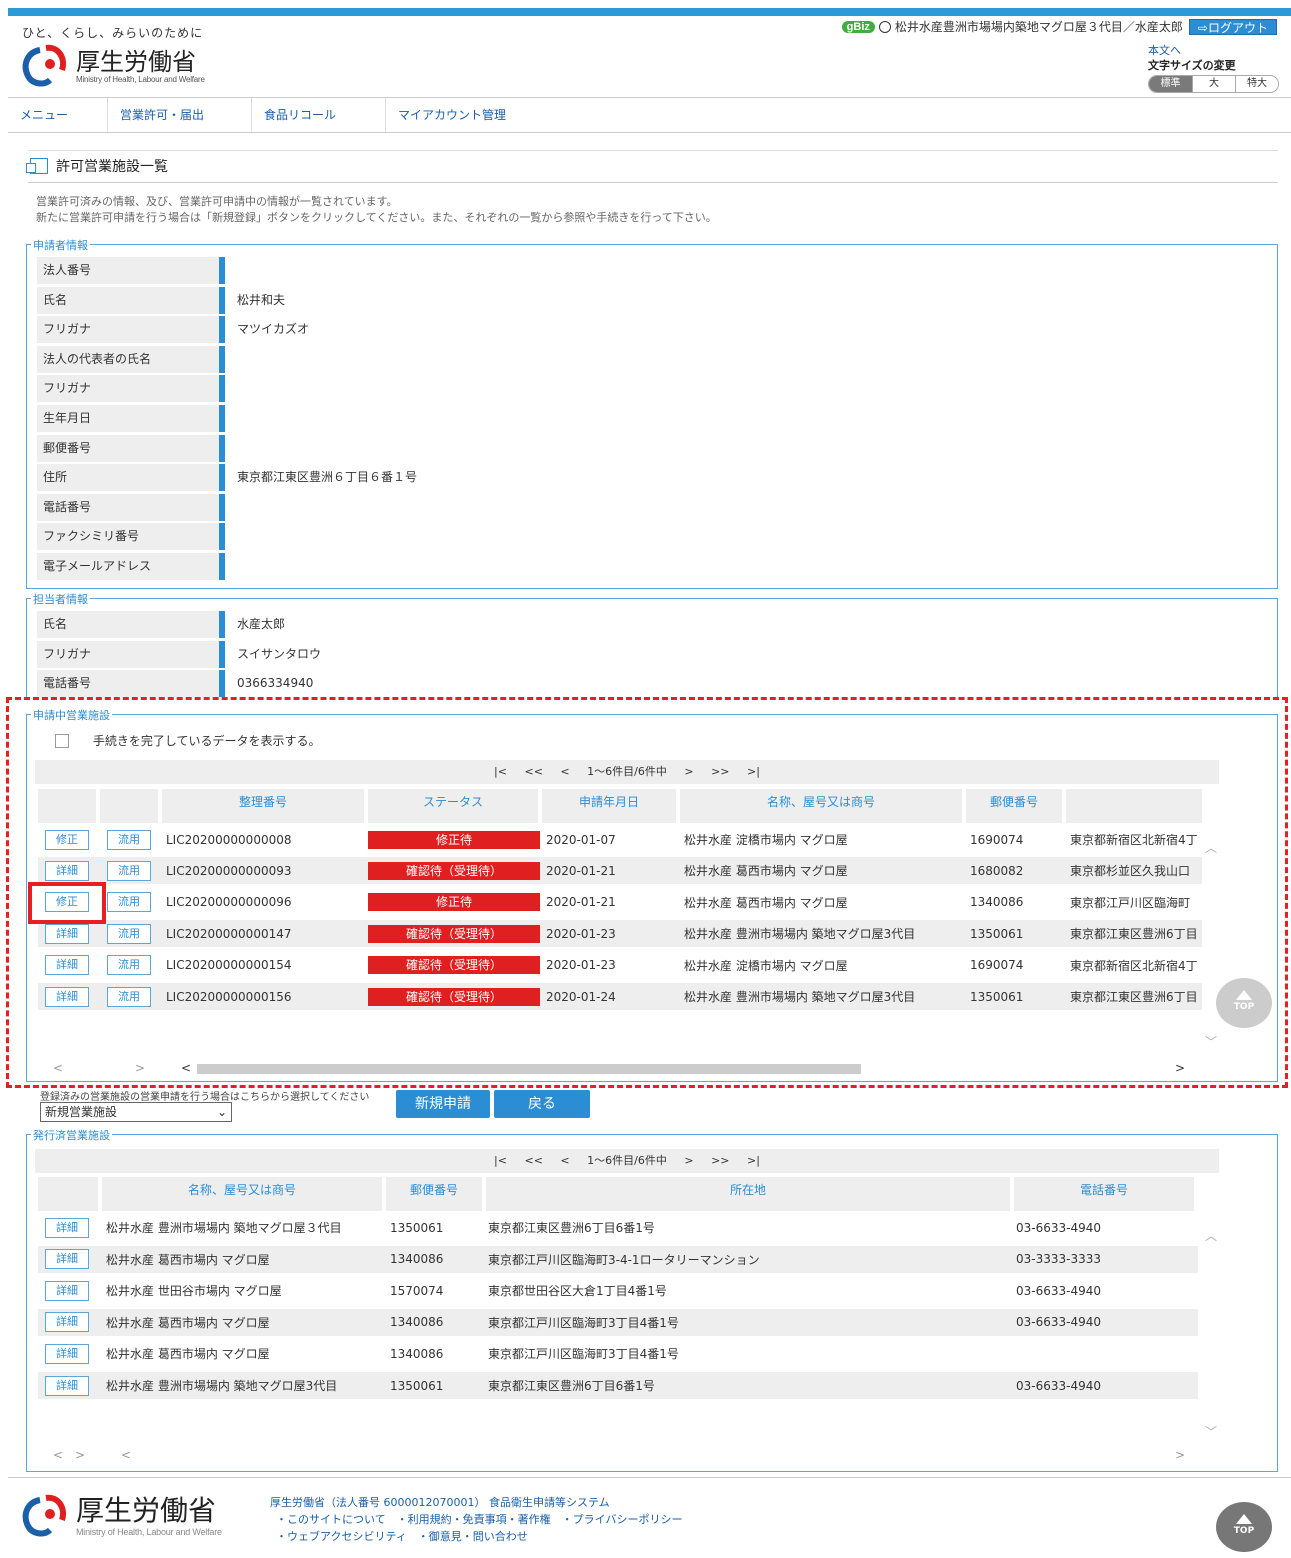  What do you see at coordinates (443, 1104) in the screenshot?
I see `new-application-button: 新規申請` at bounding box center [443, 1104].